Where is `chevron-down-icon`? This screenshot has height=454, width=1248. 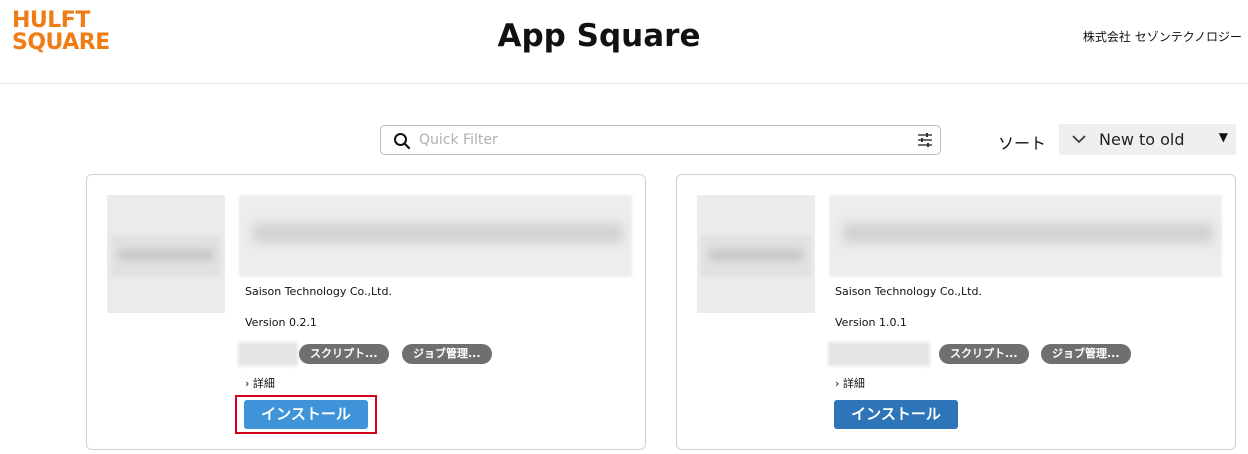
chevron-down-icon is located at coordinates (1079, 139).